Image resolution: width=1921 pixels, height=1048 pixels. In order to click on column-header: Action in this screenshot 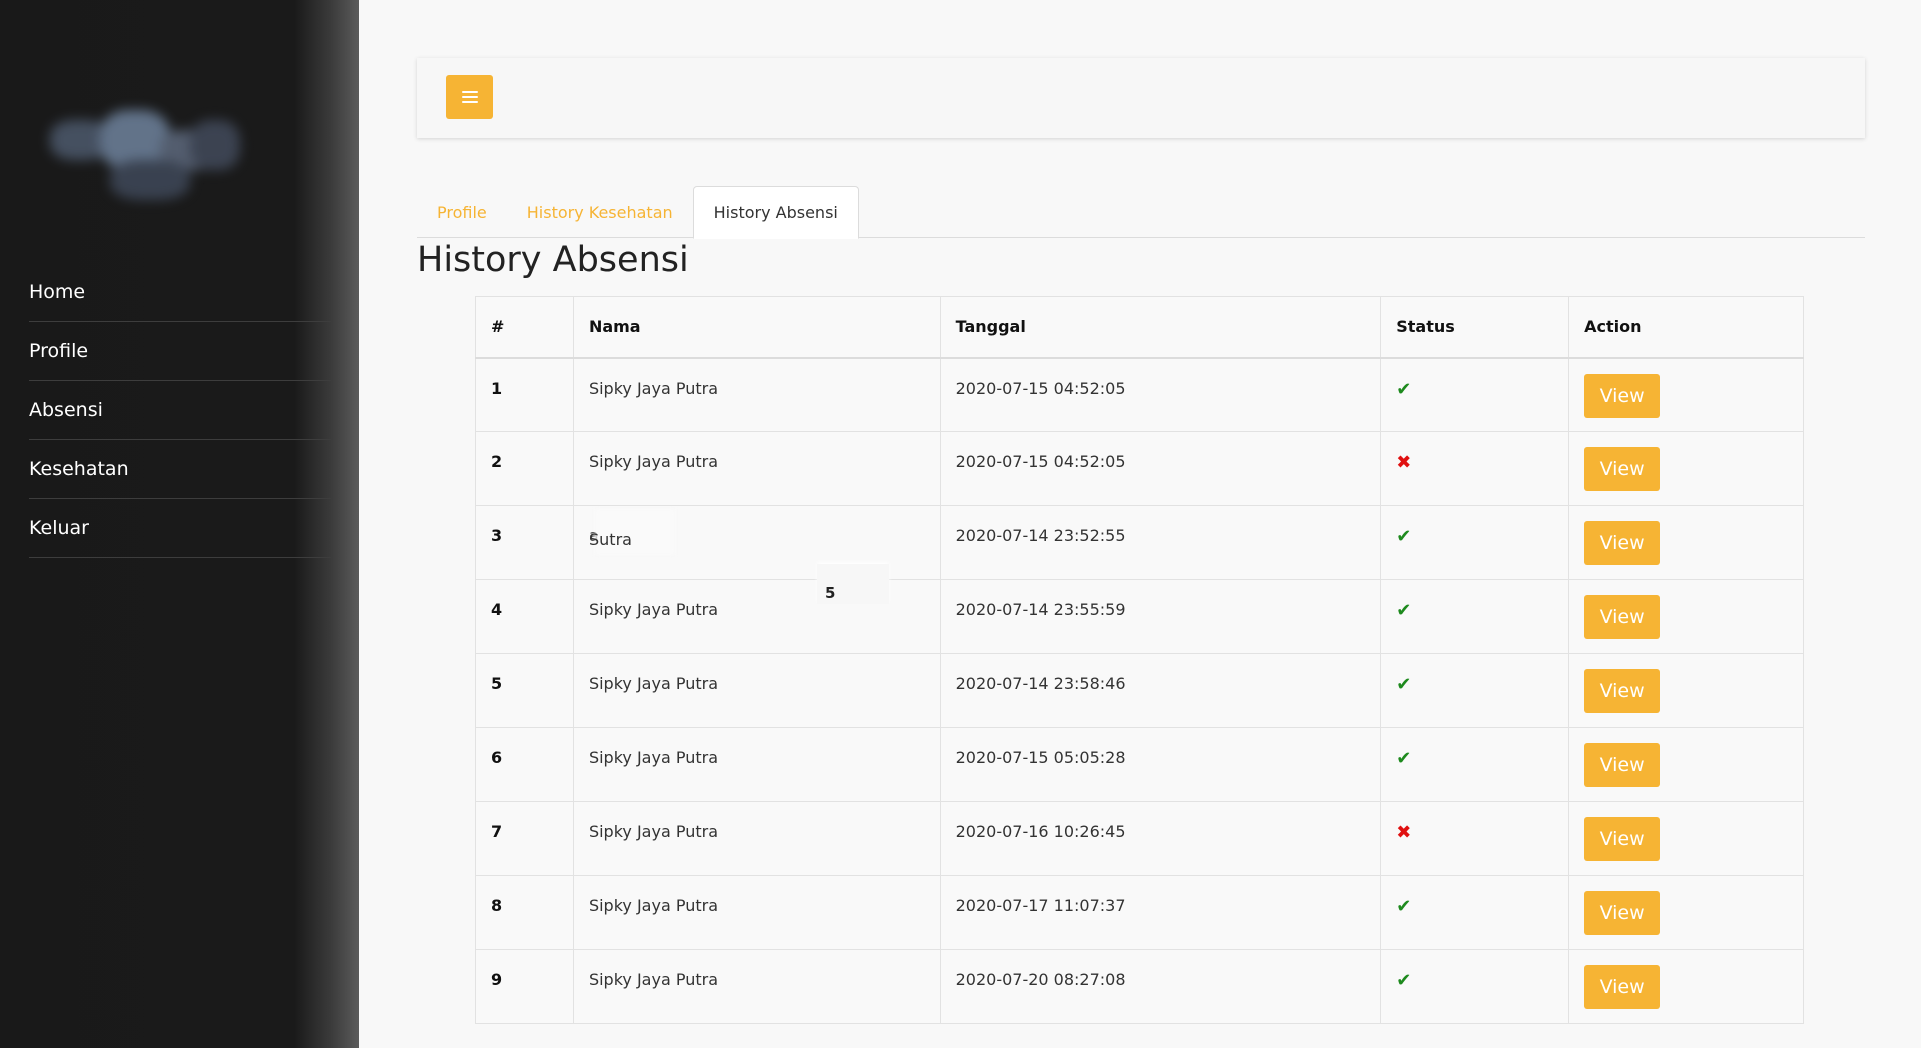, I will do `click(1686, 327)`.